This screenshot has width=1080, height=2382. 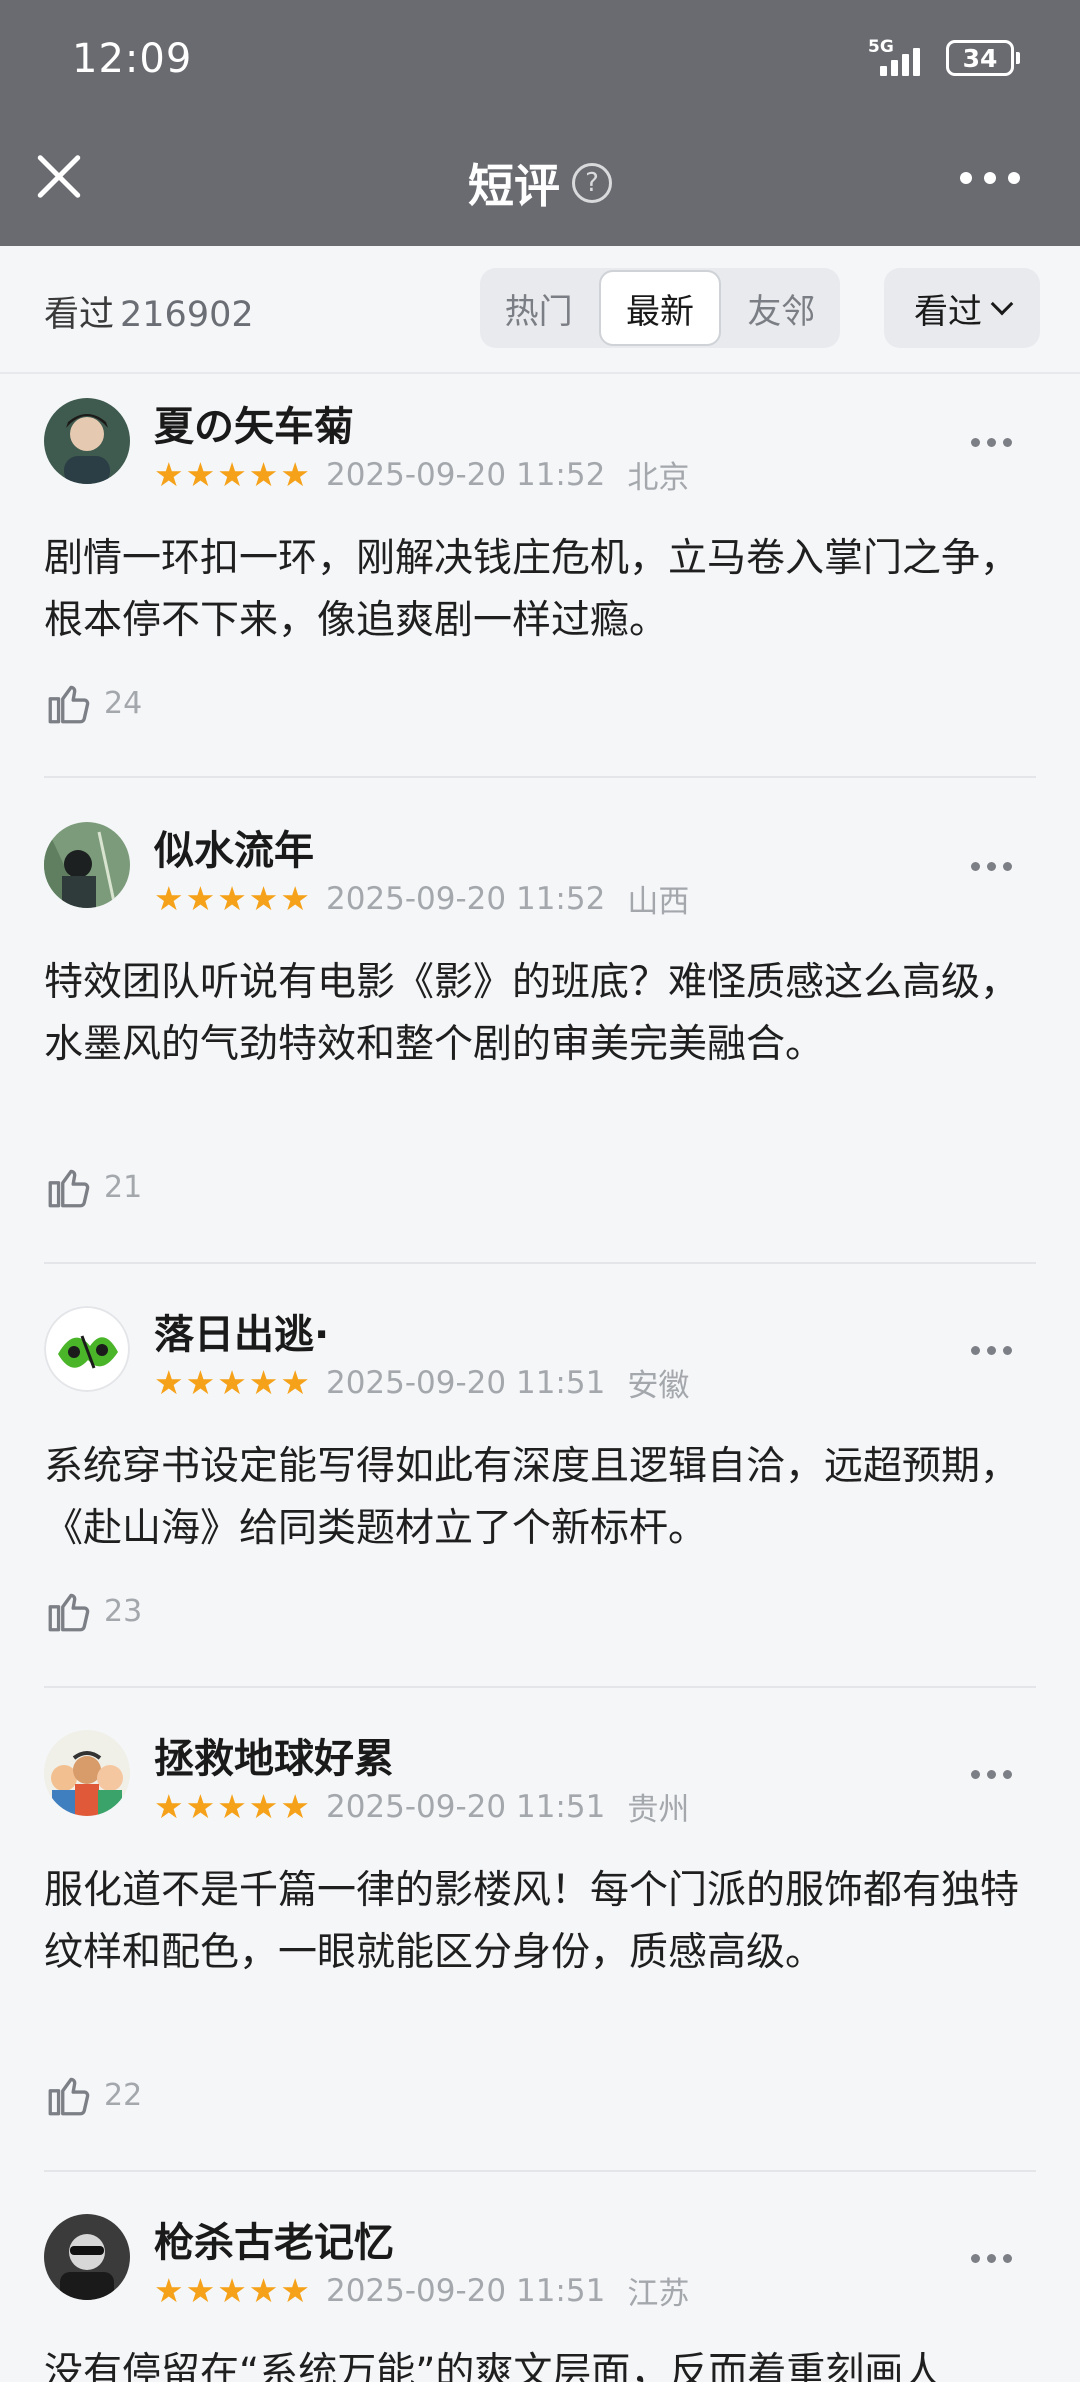 What do you see at coordinates (900, 58) in the screenshot?
I see `signal-icon: 5G` at bounding box center [900, 58].